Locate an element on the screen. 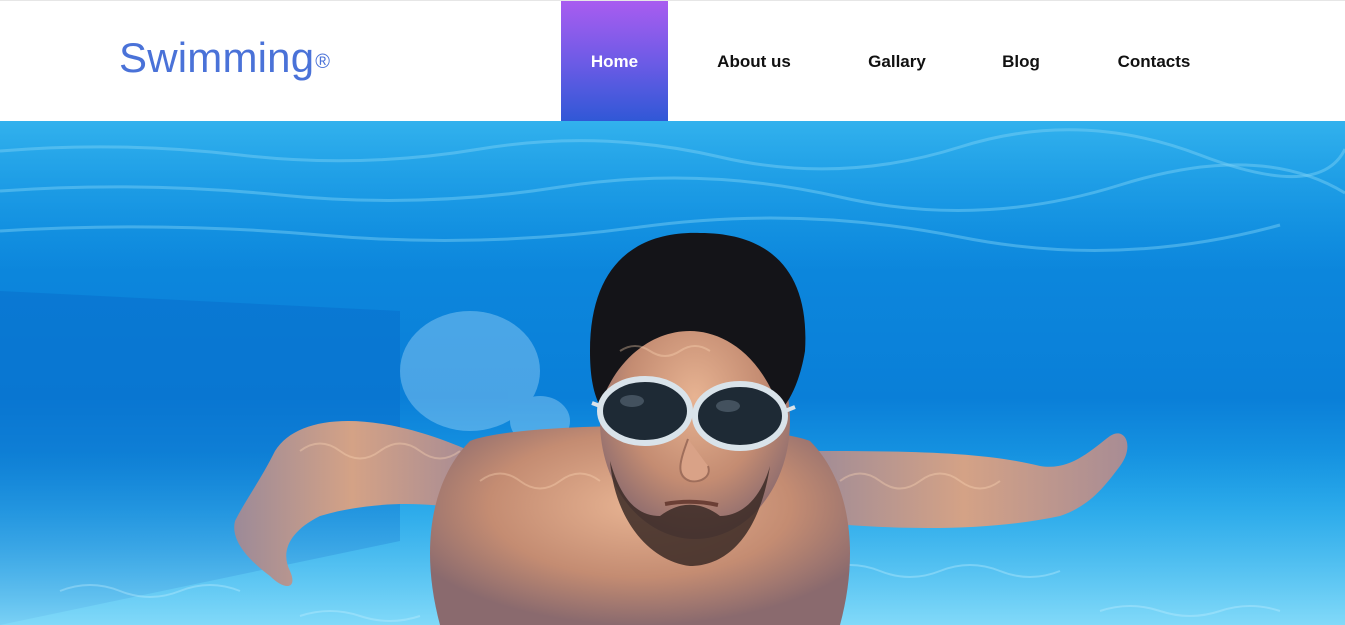  nav-item-blog: Blog is located at coordinates (1021, 61).